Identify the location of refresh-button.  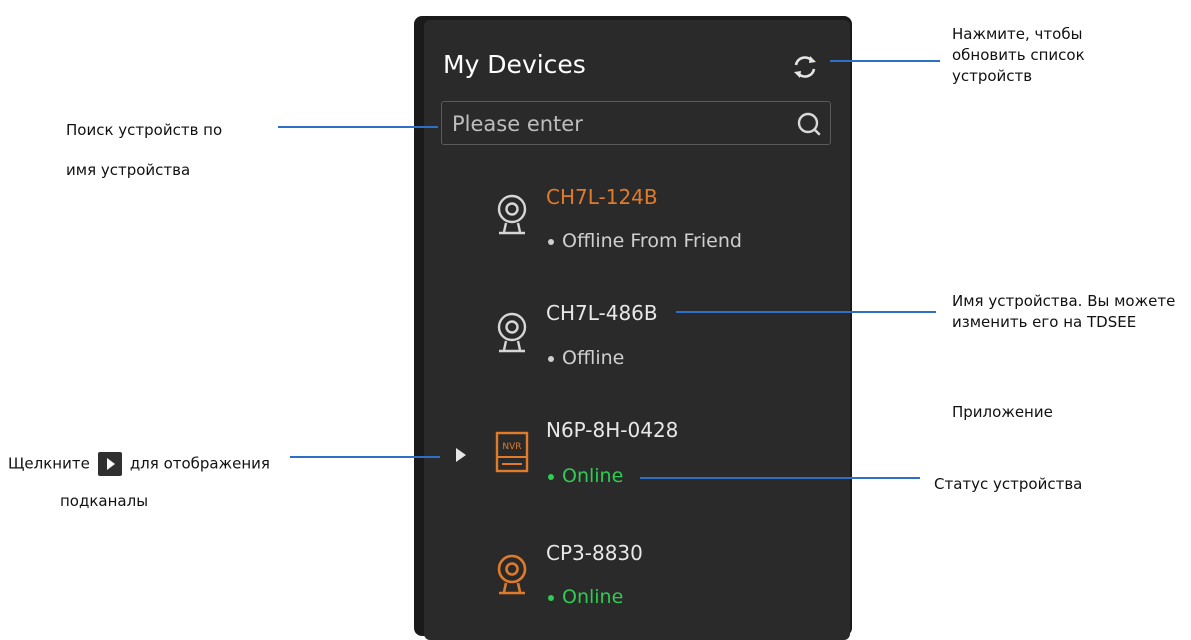
(805, 67).